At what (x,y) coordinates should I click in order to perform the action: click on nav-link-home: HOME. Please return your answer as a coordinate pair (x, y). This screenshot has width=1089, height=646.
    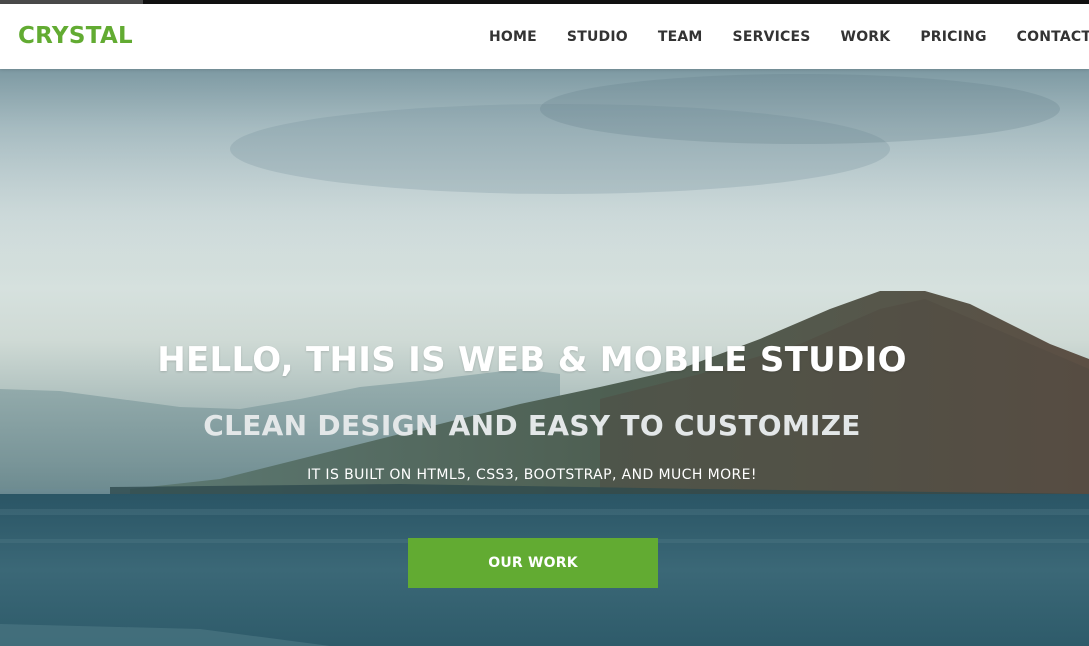
    Looking at the image, I should click on (513, 37).